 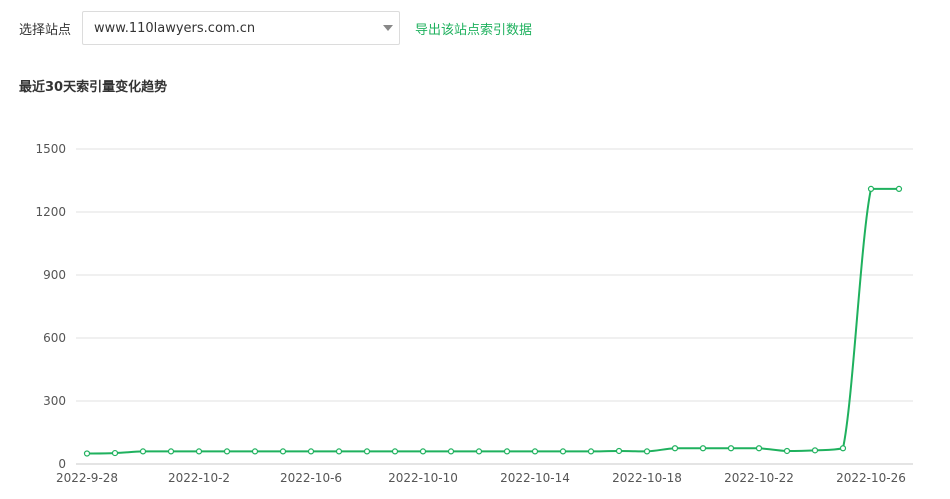 What do you see at coordinates (871, 478) in the screenshot?
I see `x-tick-label: 2022-10-26` at bounding box center [871, 478].